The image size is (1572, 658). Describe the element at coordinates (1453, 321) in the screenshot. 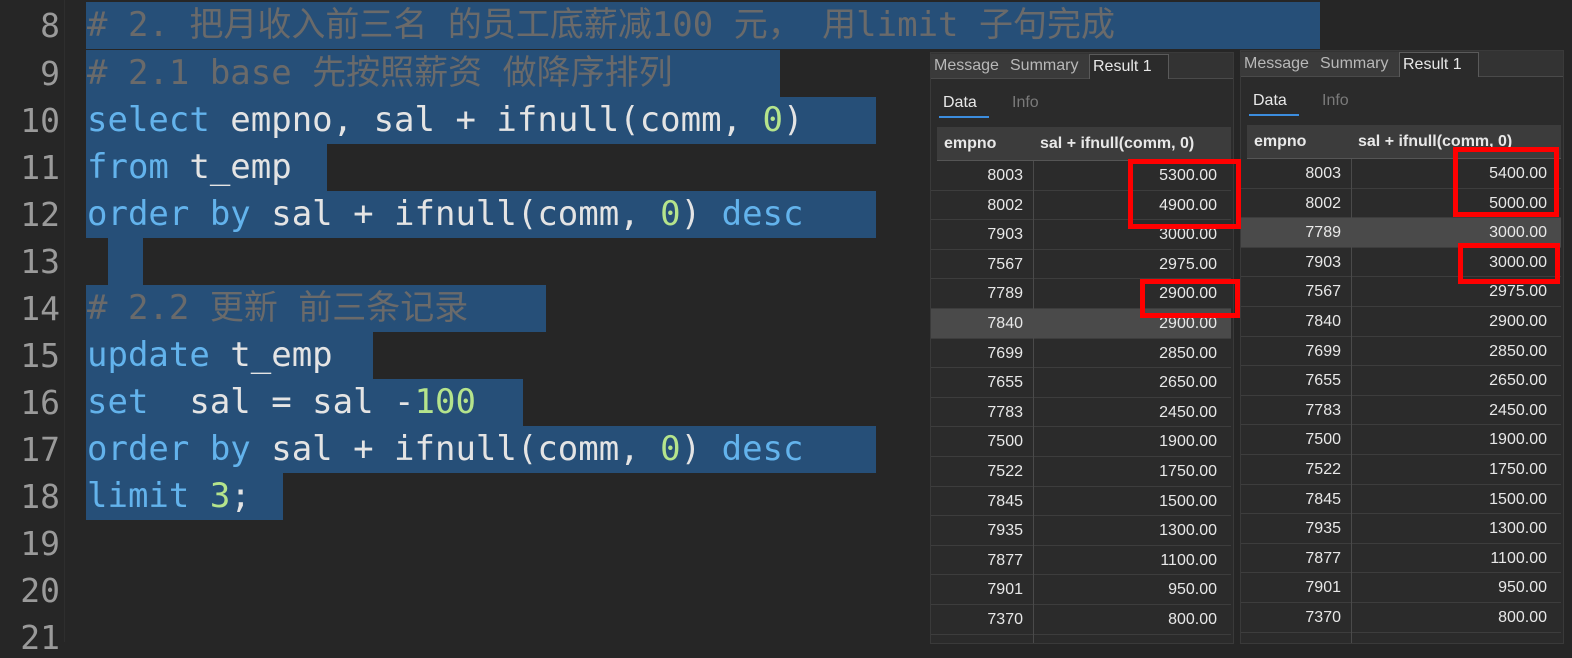

I see `cell-salary: 2900.00` at that location.